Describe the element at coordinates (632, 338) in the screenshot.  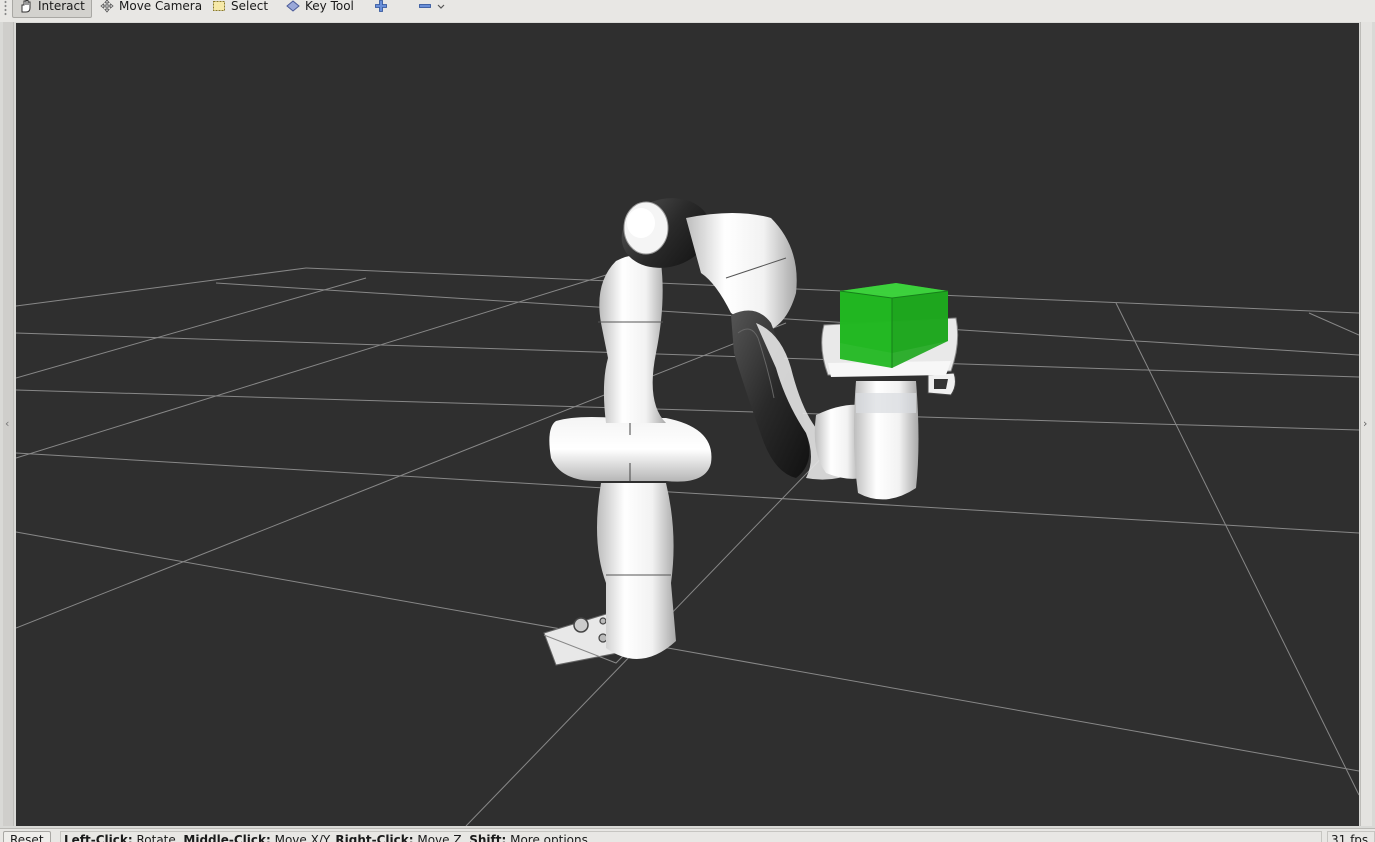
I see `robot-link-upper` at that location.